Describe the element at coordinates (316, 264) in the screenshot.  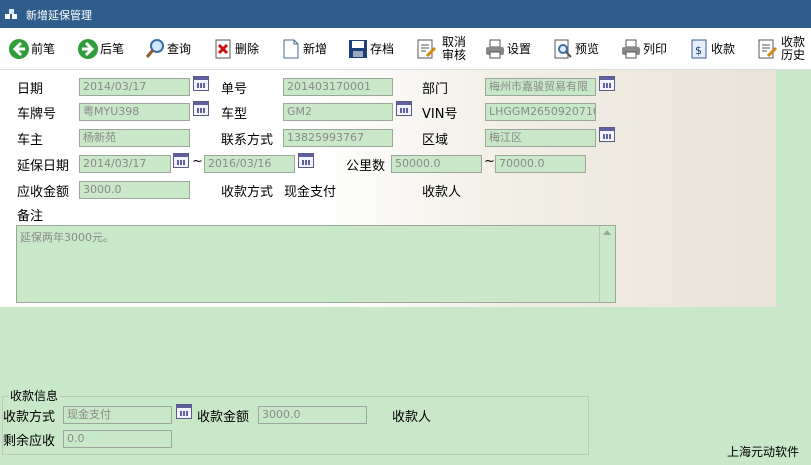
I see `remarks-textarea: 延保两年3000元。` at that location.